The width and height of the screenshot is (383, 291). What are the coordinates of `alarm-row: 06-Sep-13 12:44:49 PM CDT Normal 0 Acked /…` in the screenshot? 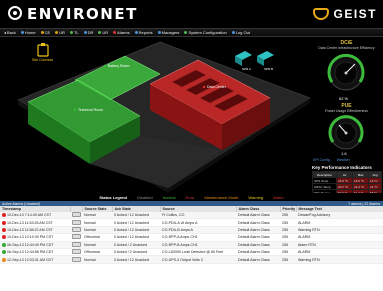 It's located at (191, 245).